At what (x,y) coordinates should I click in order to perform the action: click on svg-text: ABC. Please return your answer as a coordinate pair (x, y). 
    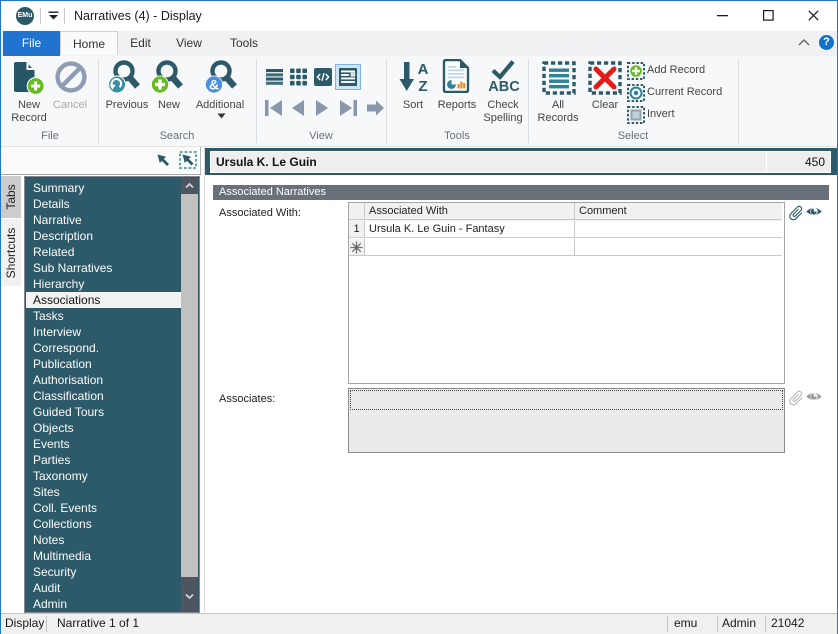
    Looking at the image, I should click on (504, 86).